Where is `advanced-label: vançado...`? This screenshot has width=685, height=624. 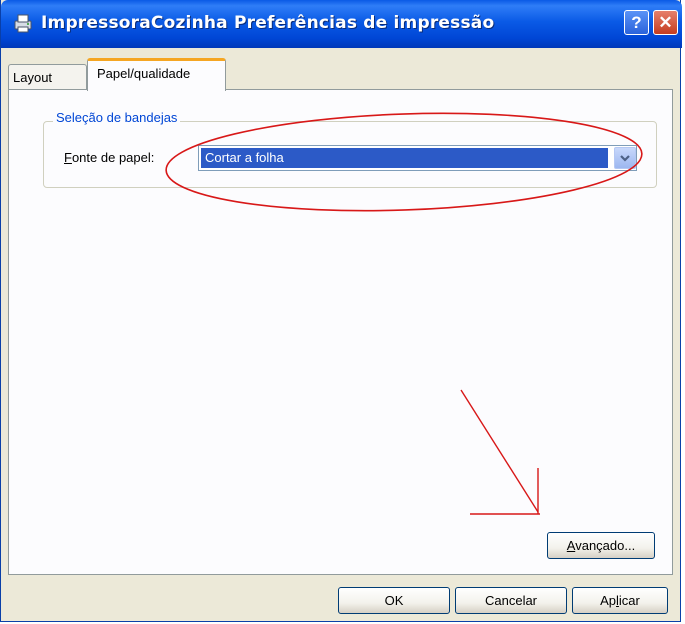
advanced-label: vançado... is located at coordinates (605, 545).